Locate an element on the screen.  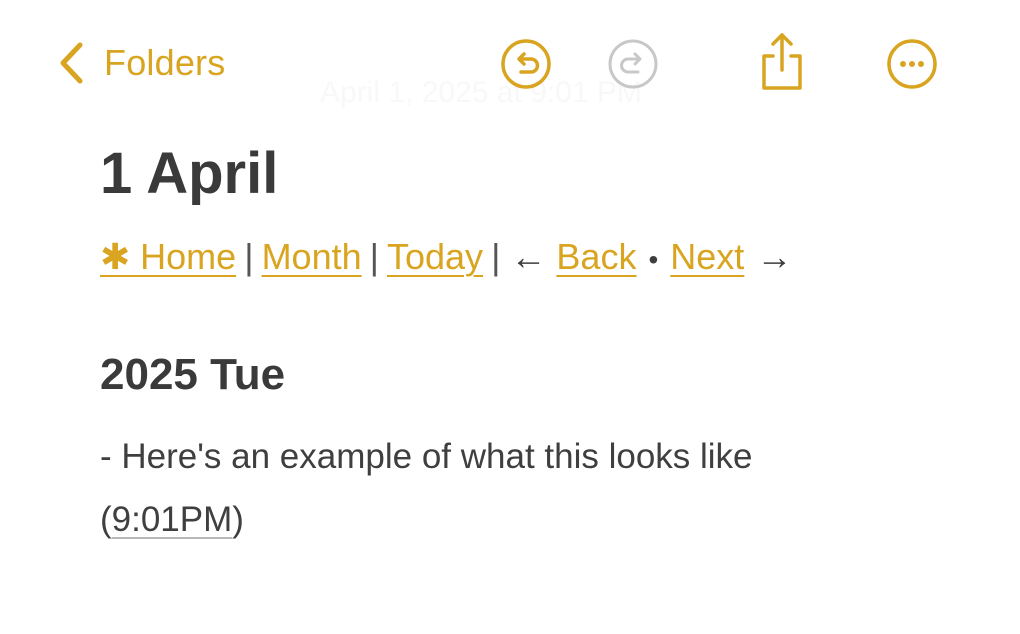
month-link: Month is located at coordinates (312, 257).